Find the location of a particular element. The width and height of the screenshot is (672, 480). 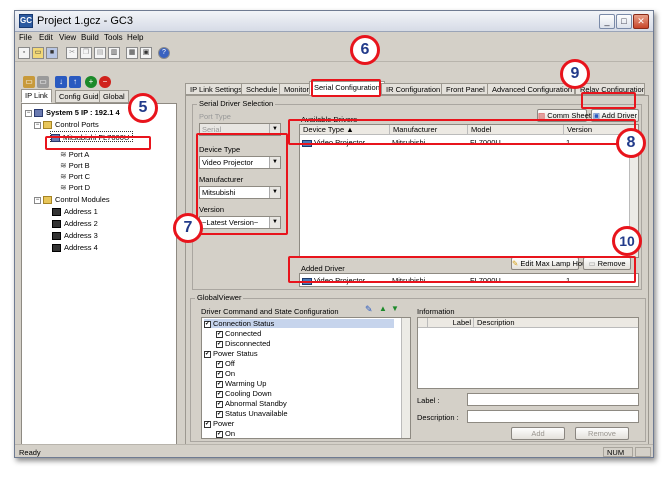

tab-ip-link-settings: IP Link Settings is located at coordinates (216, 89).